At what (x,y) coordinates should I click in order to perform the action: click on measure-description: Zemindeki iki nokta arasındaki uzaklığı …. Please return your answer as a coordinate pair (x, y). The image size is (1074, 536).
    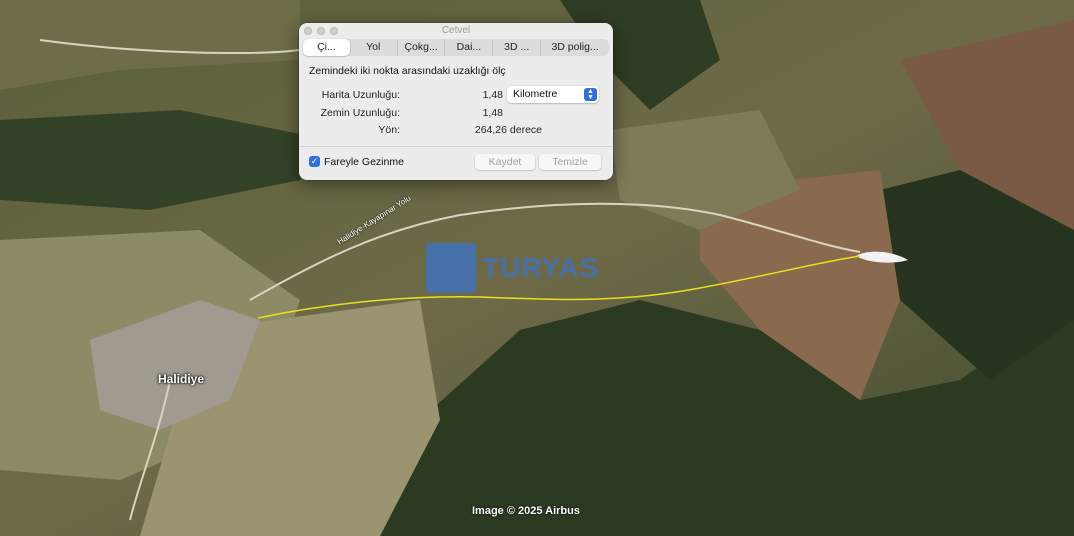
    Looking at the image, I should click on (407, 71).